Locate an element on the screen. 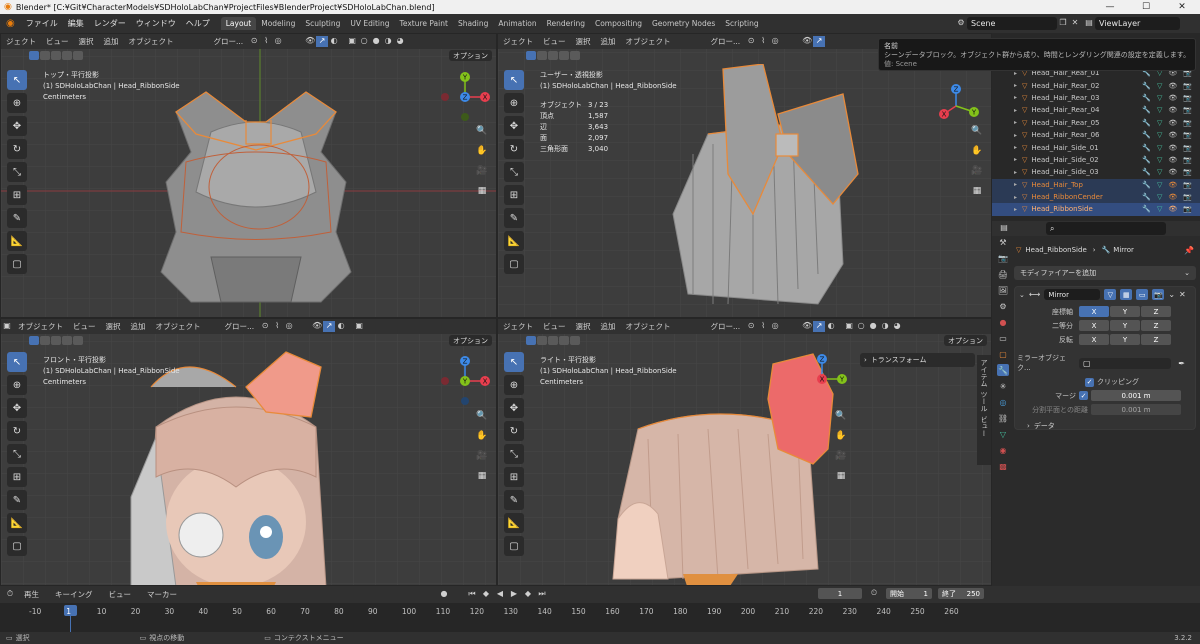 The height and width of the screenshot is (644, 1200). current-frame-field: 1 is located at coordinates (840, 593).